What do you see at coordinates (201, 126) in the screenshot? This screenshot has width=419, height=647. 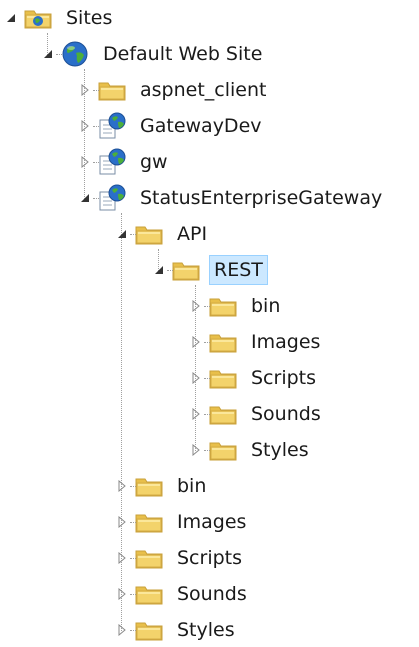 I see `tree-node-label: GatewayDev` at bounding box center [201, 126].